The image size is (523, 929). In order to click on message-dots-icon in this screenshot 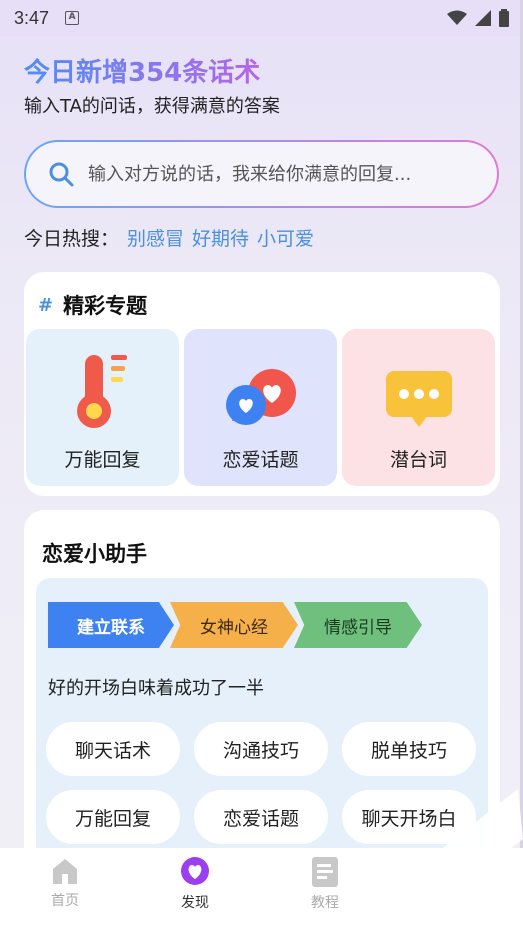, I will do `click(418, 399)`.